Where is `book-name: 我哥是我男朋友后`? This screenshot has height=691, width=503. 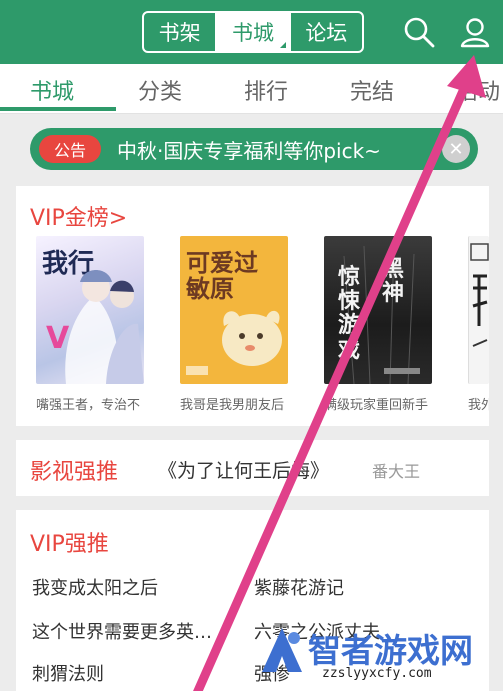
book-name: 我哥是我男朋友后 is located at coordinates (232, 405).